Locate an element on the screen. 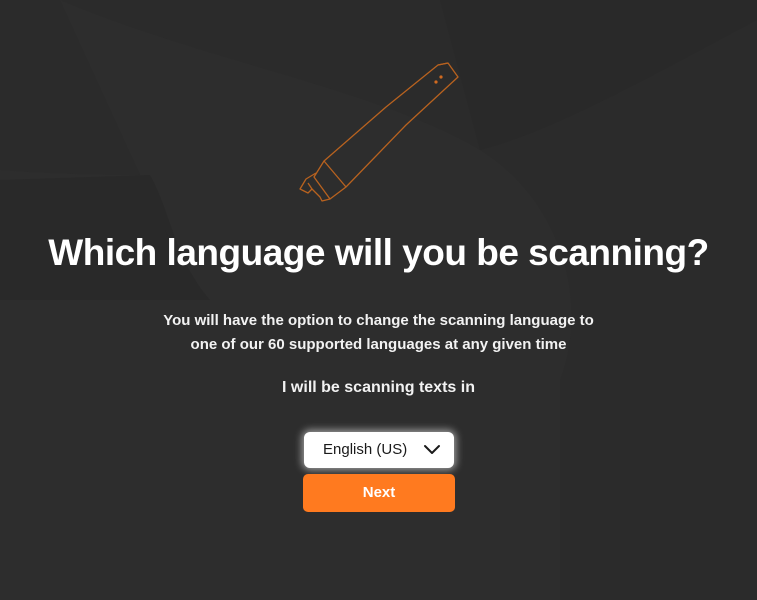 The image size is (757, 600). scanner-pen-icon is located at coordinates (379, 132).